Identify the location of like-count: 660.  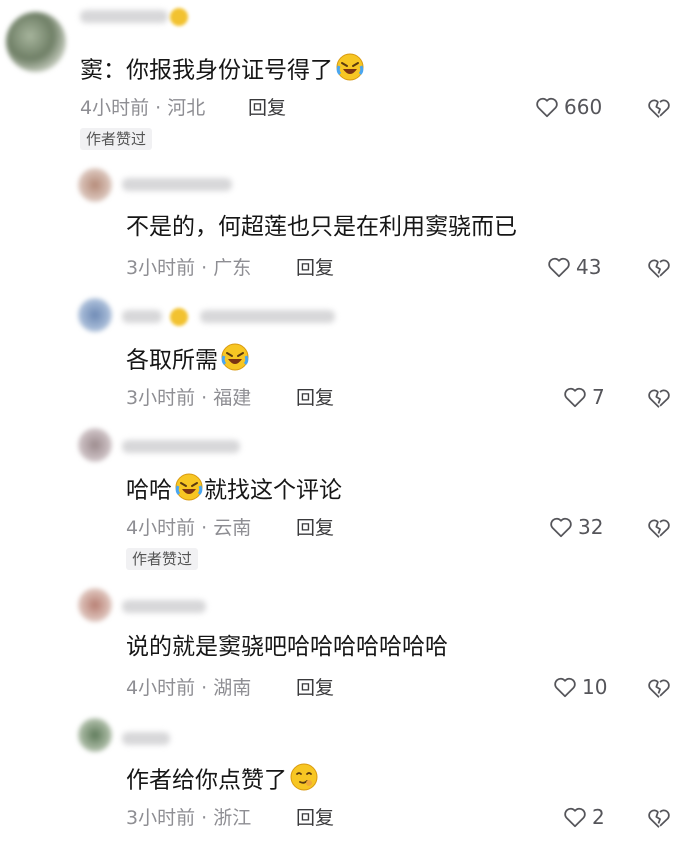
(583, 107).